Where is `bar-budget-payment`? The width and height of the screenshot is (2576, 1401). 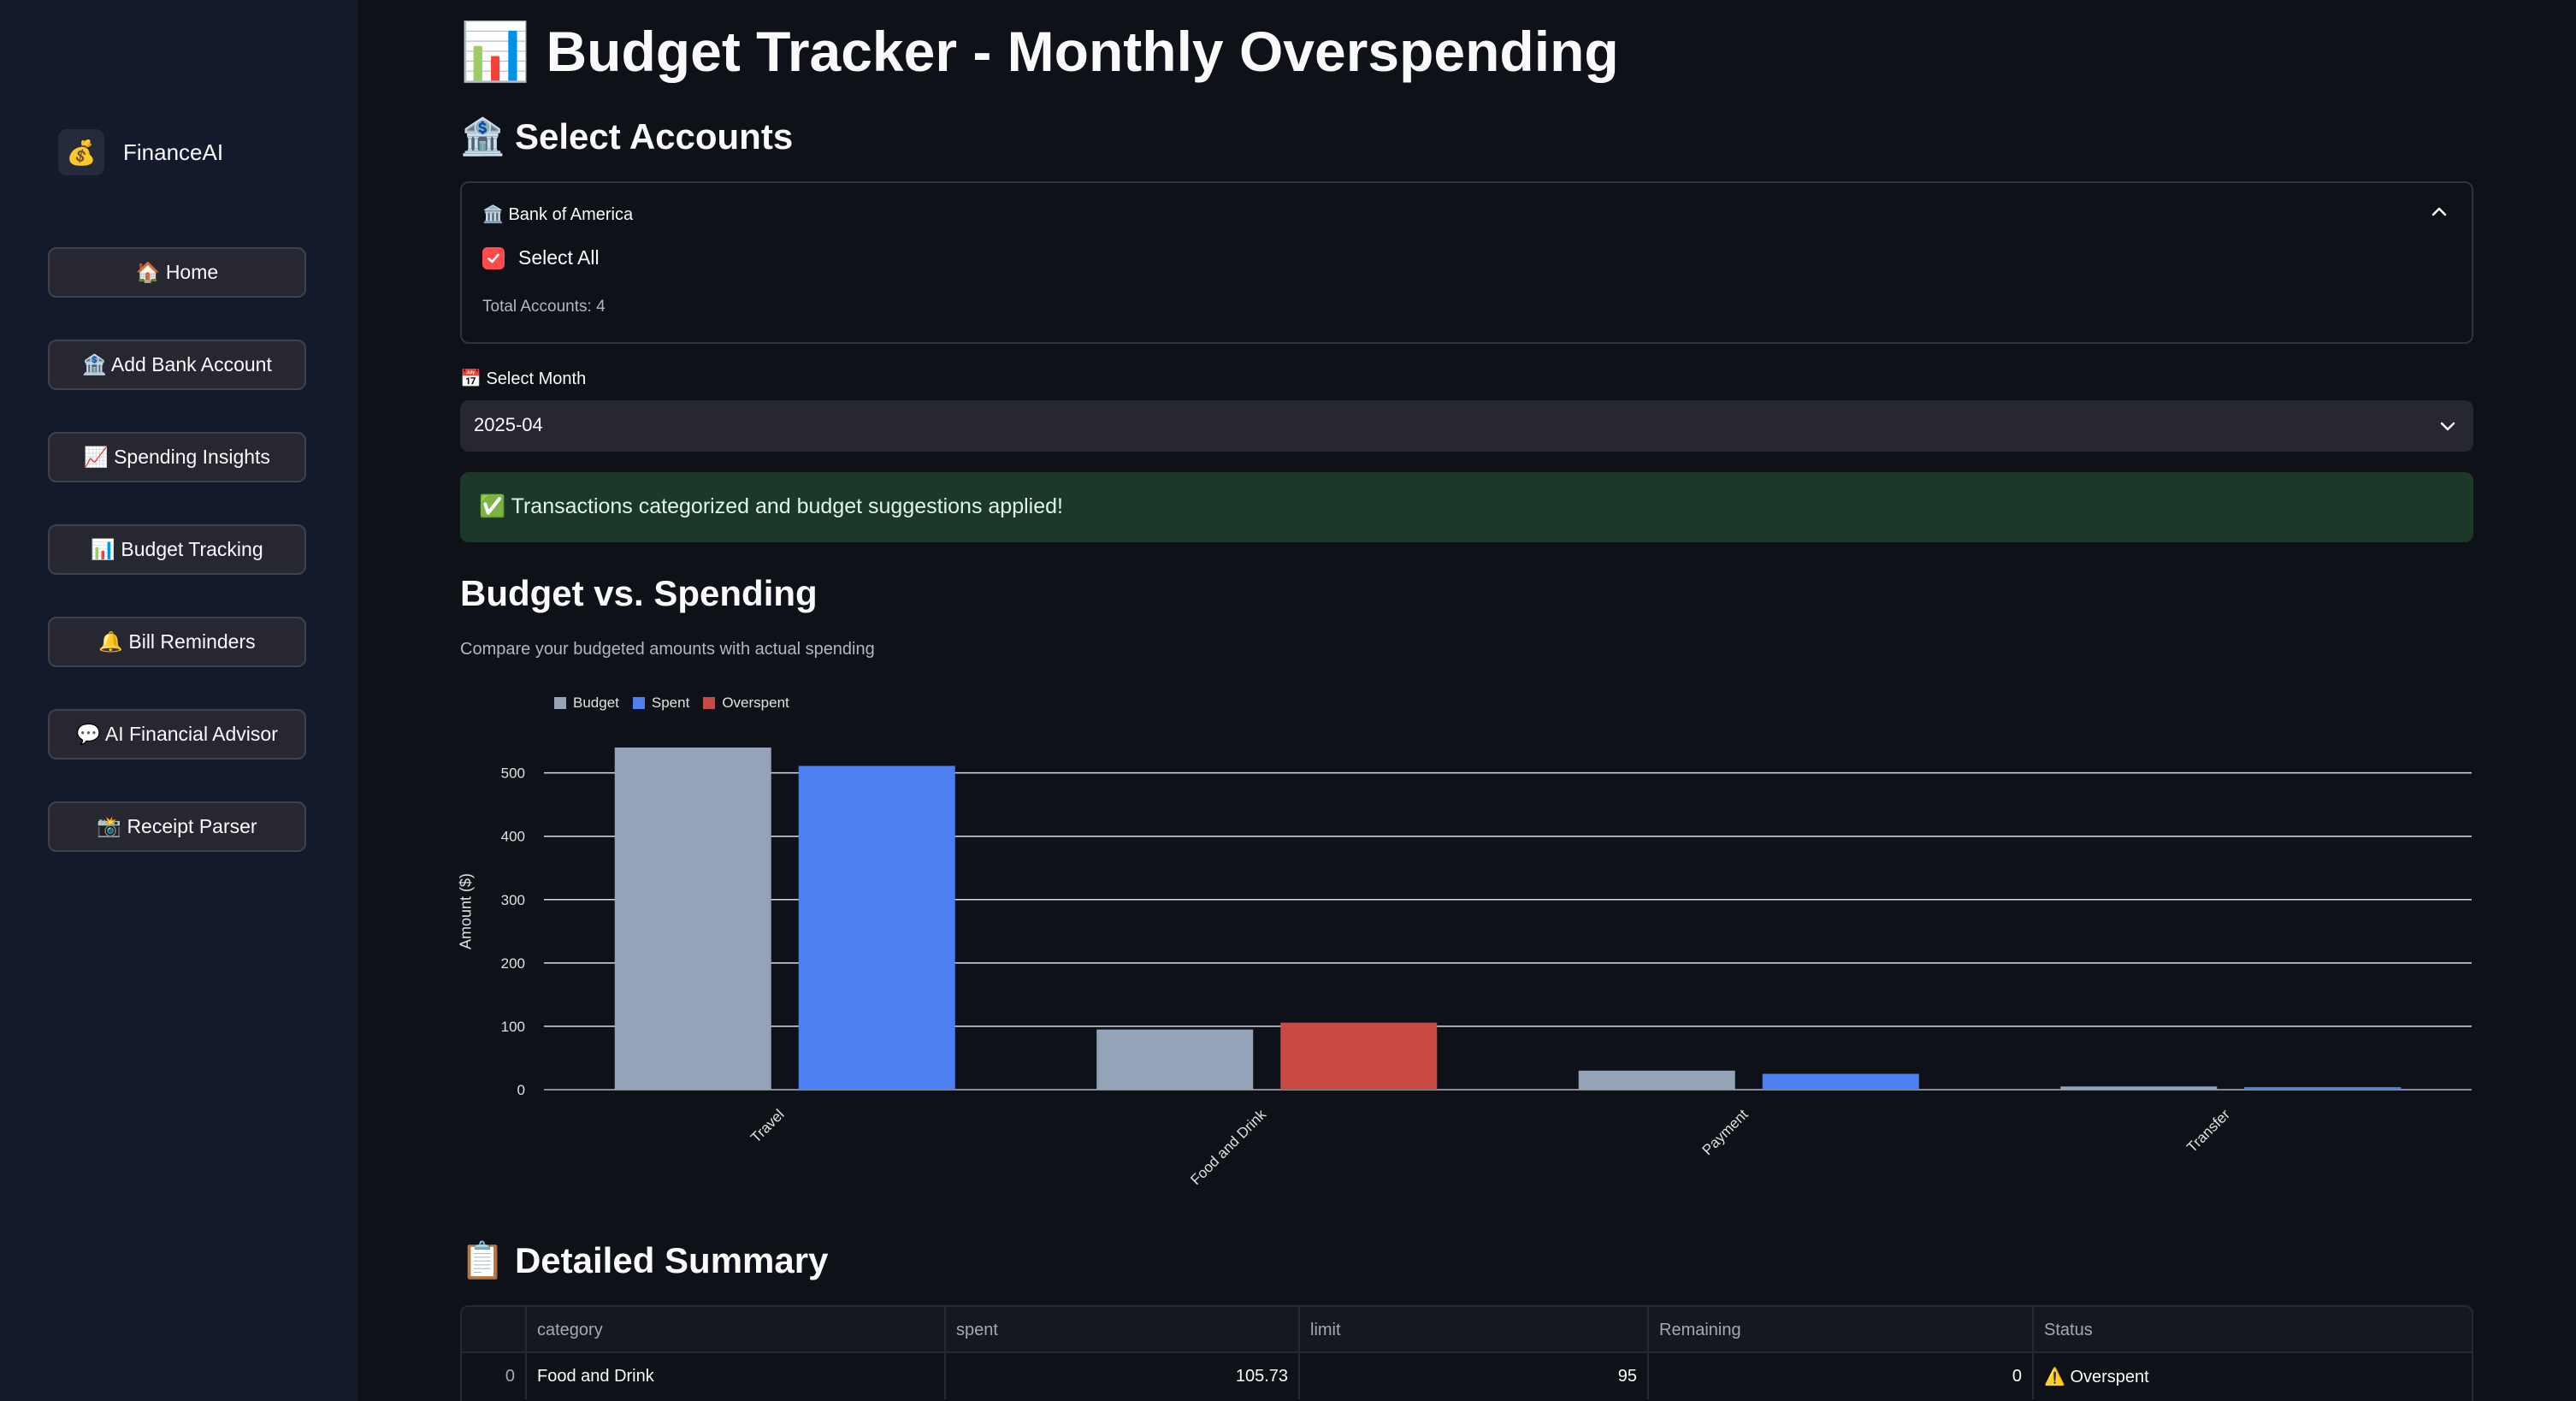 bar-budget-payment is located at coordinates (1656, 1080).